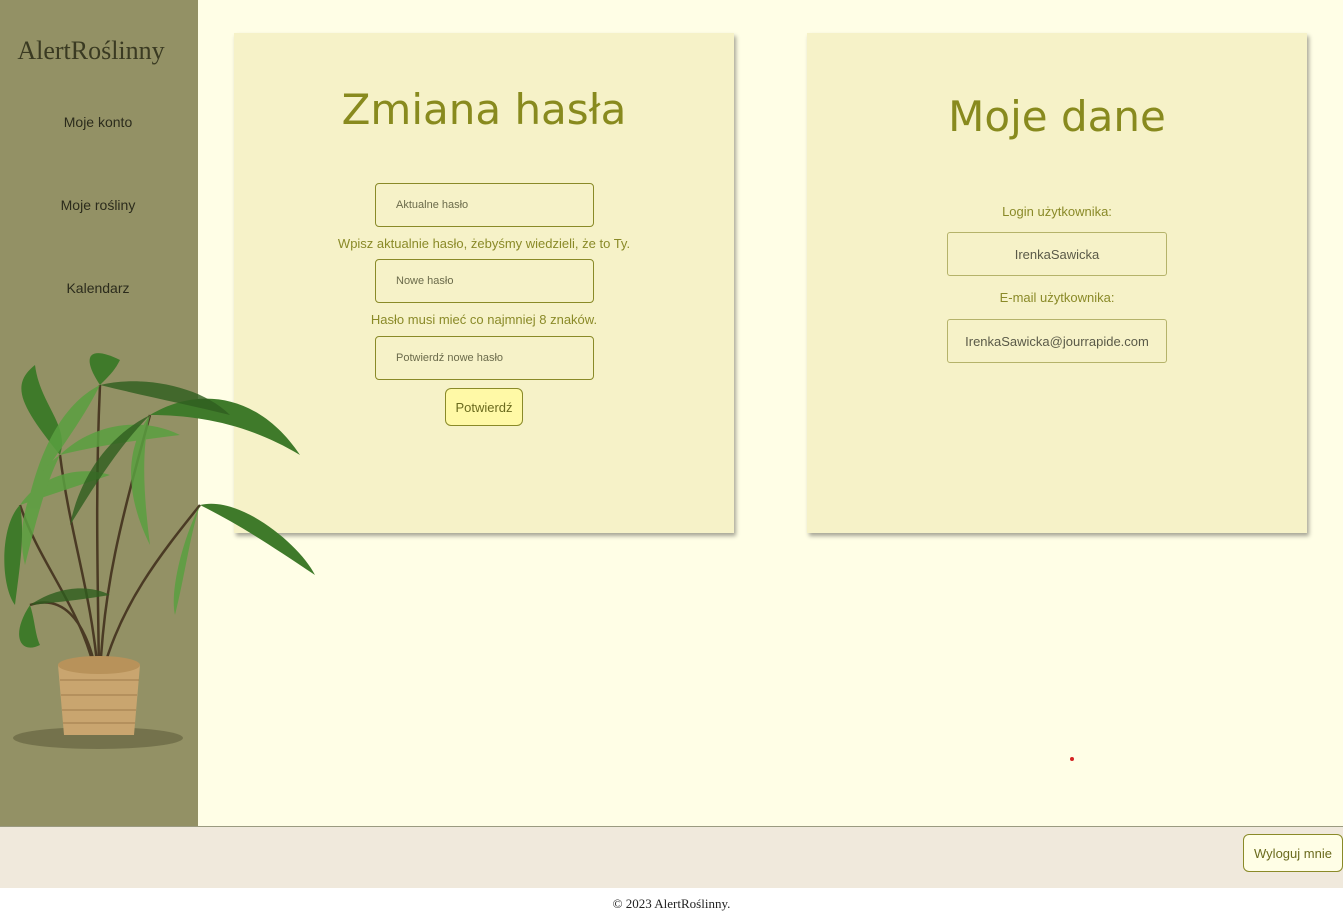 The height and width of the screenshot is (916, 1343). What do you see at coordinates (671, 903) in the screenshot?
I see `copyright-text: © 2023 AlertRoślinny.` at bounding box center [671, 903].